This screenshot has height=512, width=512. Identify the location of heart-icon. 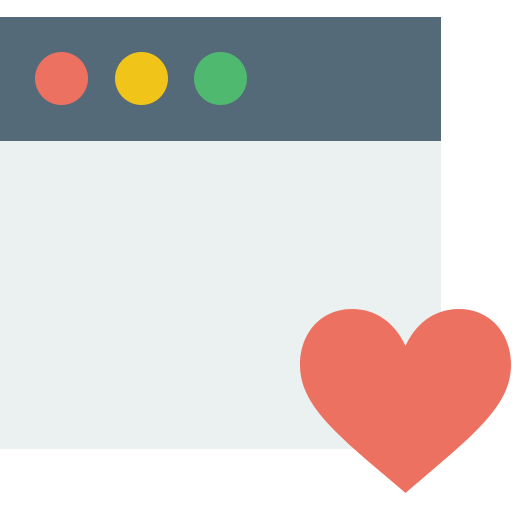
(405, 401).